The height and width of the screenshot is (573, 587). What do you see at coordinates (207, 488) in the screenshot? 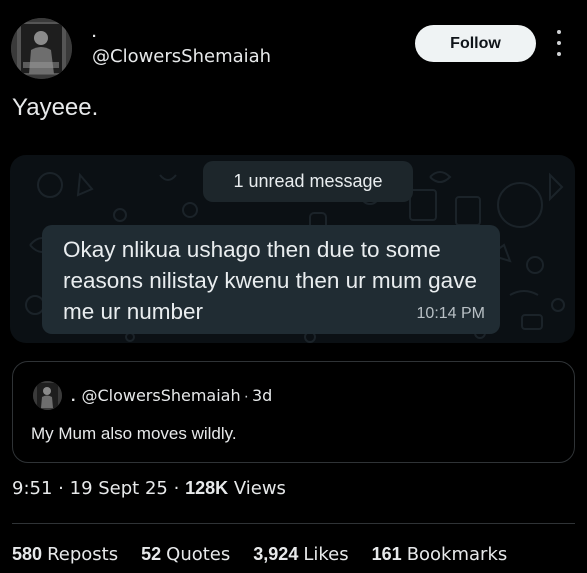
I see `views-count: 128K` at bounding box center [207, 488].